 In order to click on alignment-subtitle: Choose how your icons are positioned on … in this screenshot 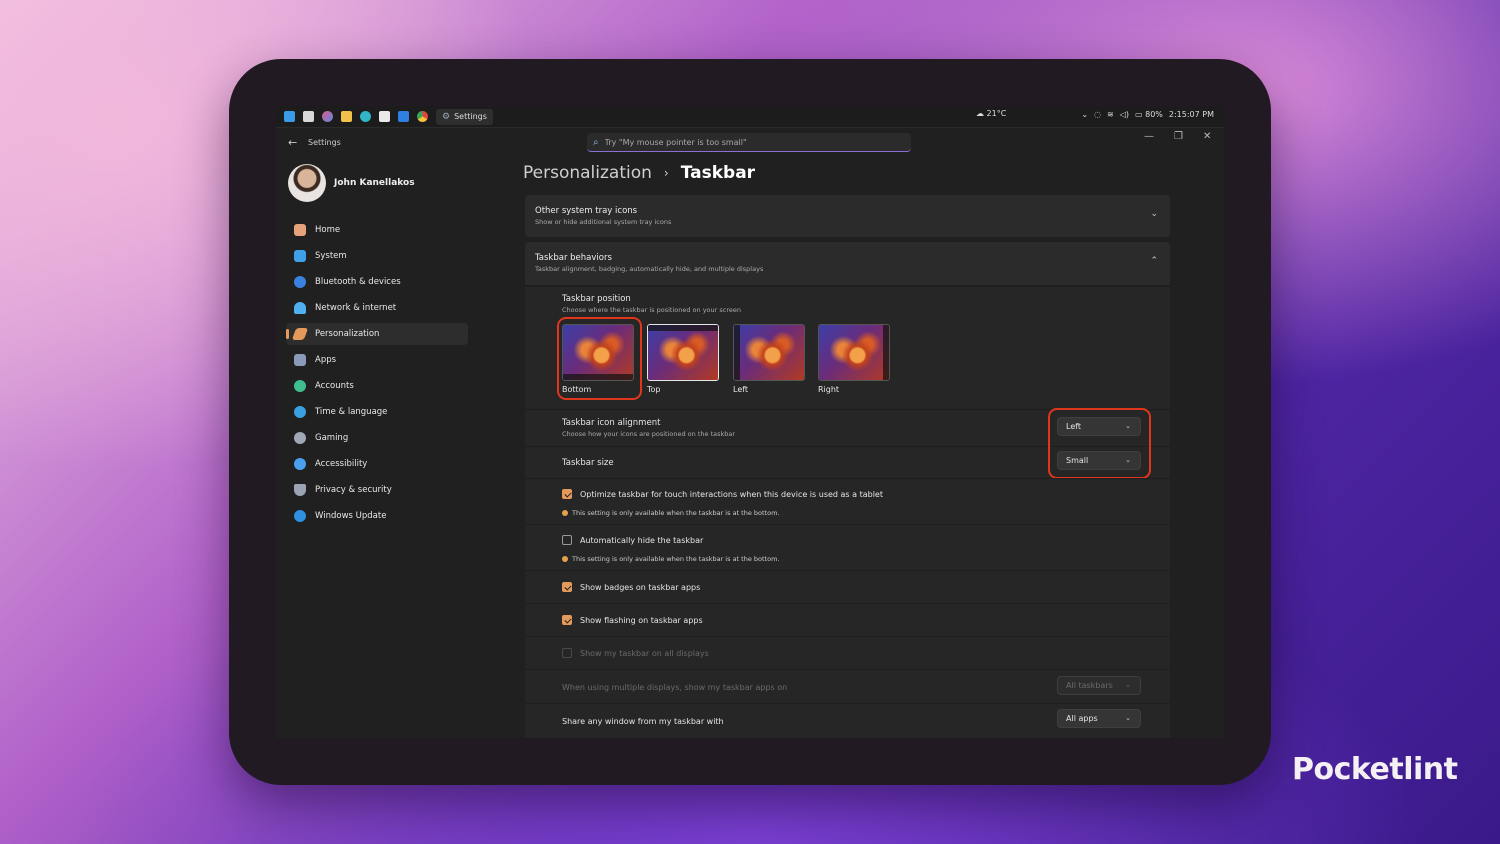, I will do `click(649, 434)`.